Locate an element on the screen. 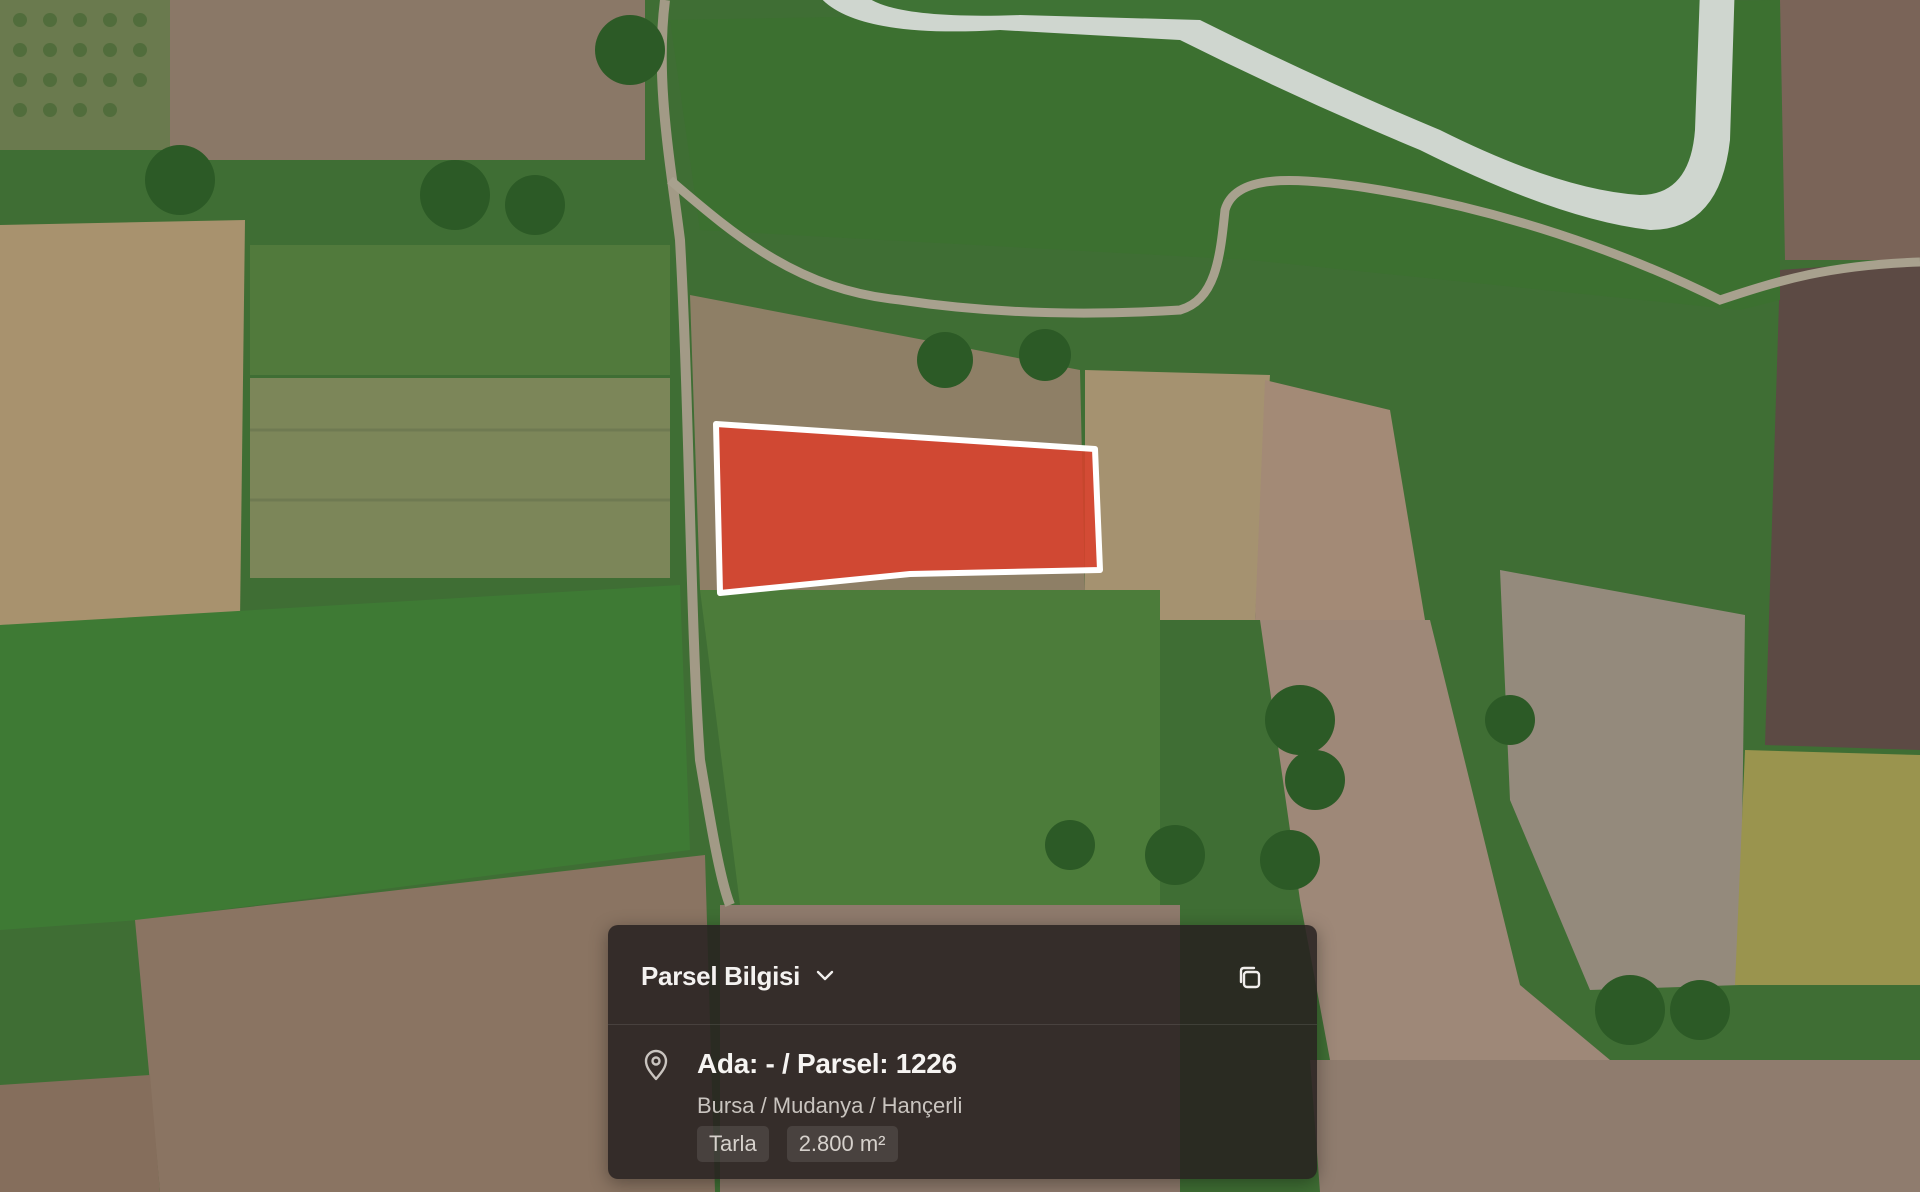  copy-button is located at coordinates (1250, 978).